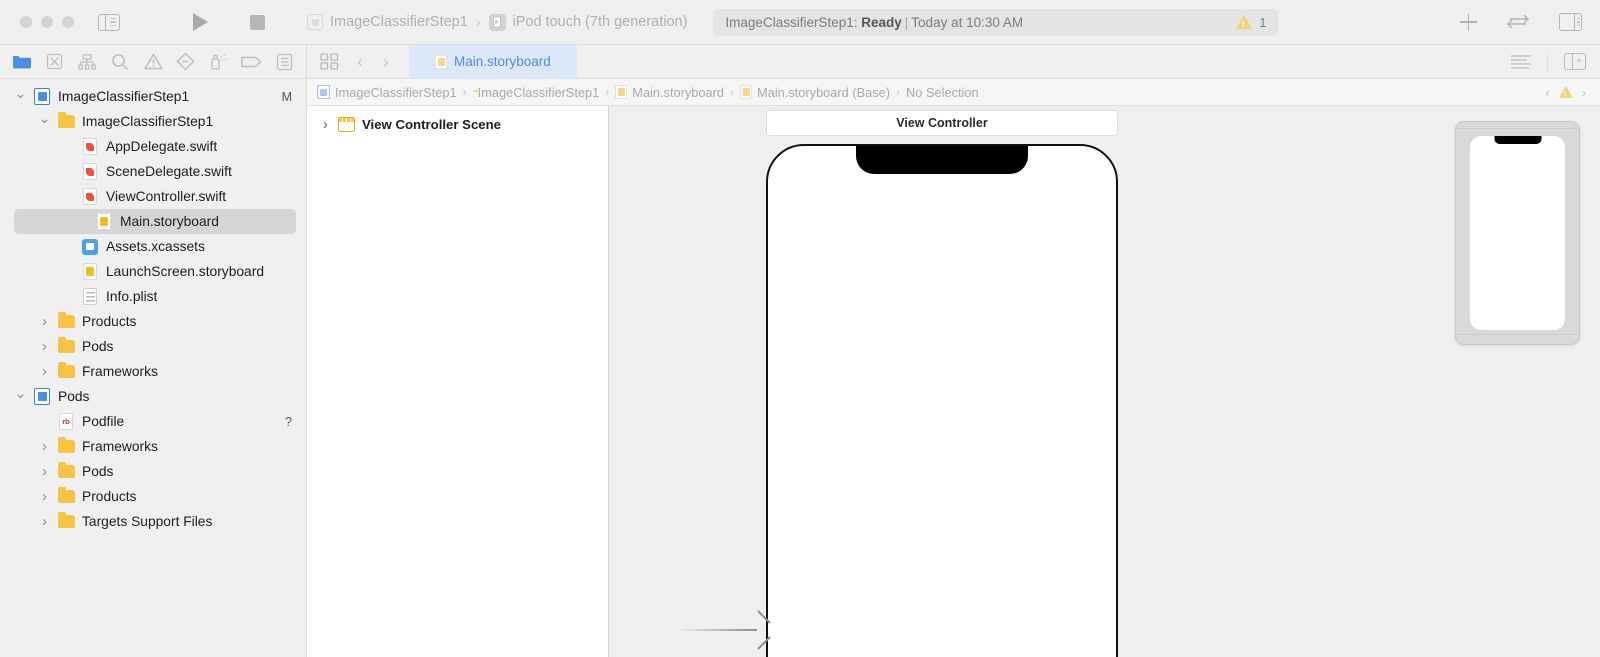  Describe the element at coordinates (726, 630) in the screenshot. I see `initial-view-controller-arrow` at that location.